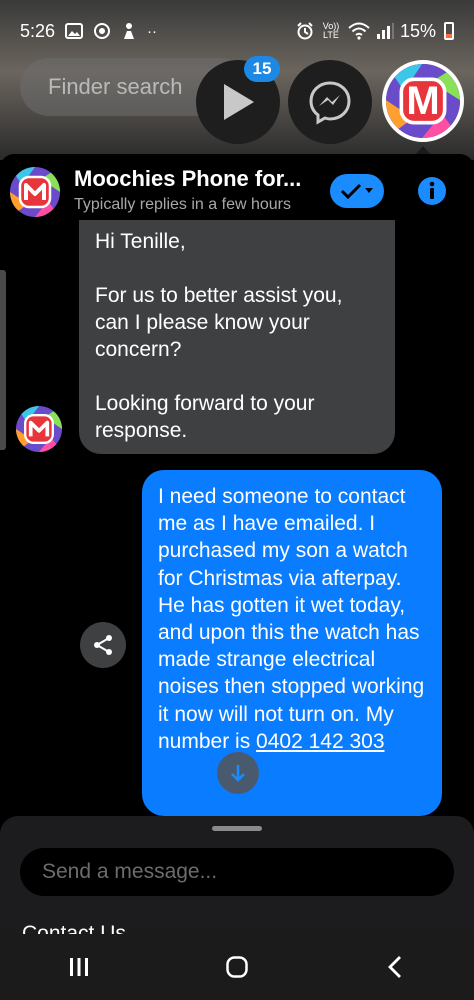 The width and height of the screenshot is (474, 1000). I want to click on recent-apps-button, so click(79, 967).